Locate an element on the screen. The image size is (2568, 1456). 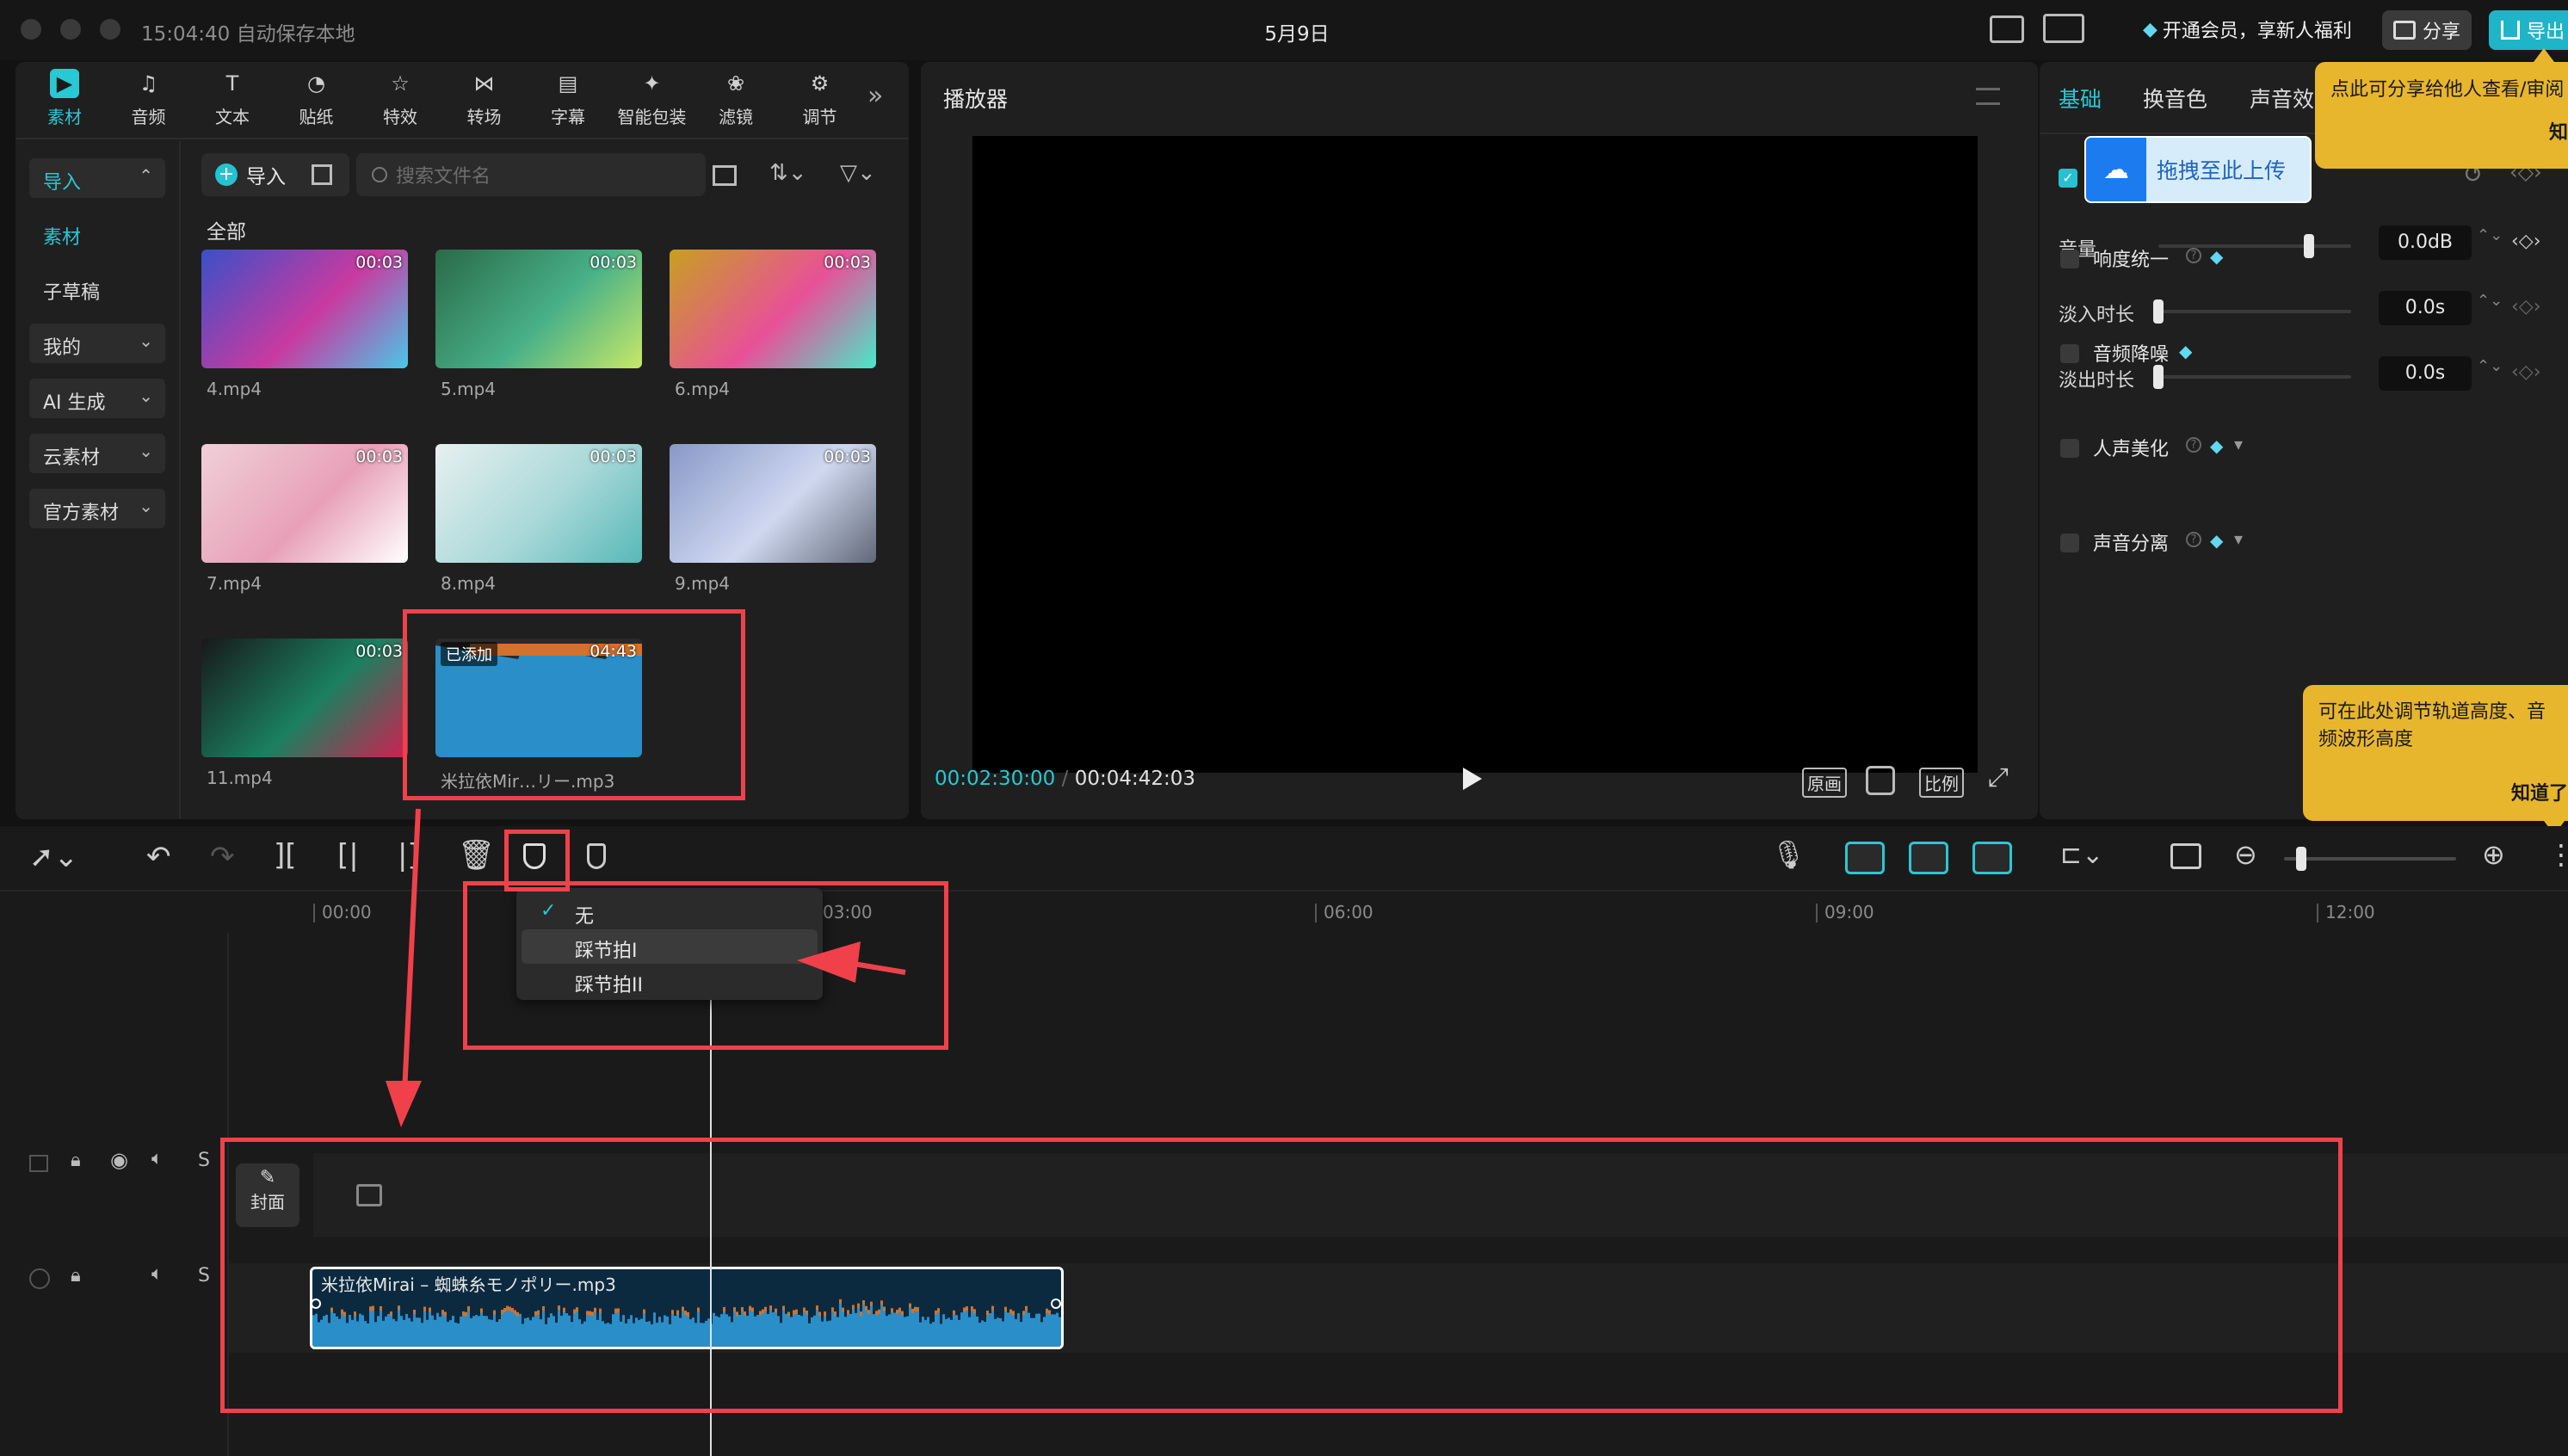
annotation-arrows is located at coordinates (646, 968).